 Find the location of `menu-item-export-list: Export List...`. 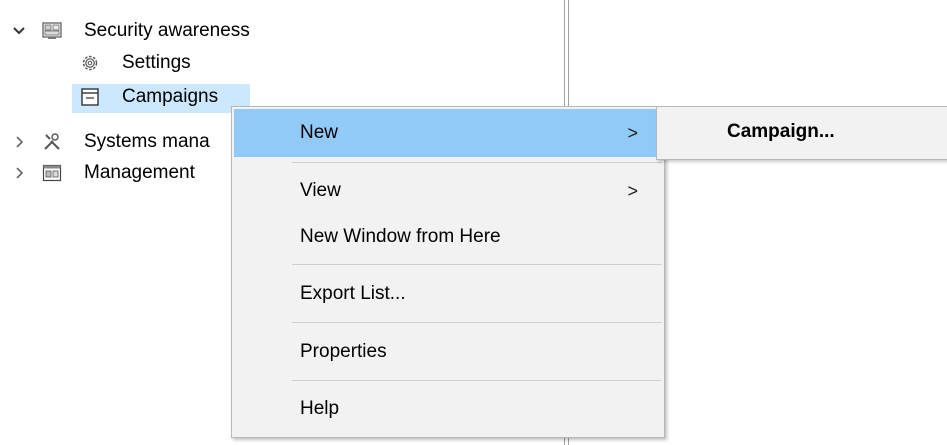

menu-item-export-list: Export List... is located at coordinates (448, 294).